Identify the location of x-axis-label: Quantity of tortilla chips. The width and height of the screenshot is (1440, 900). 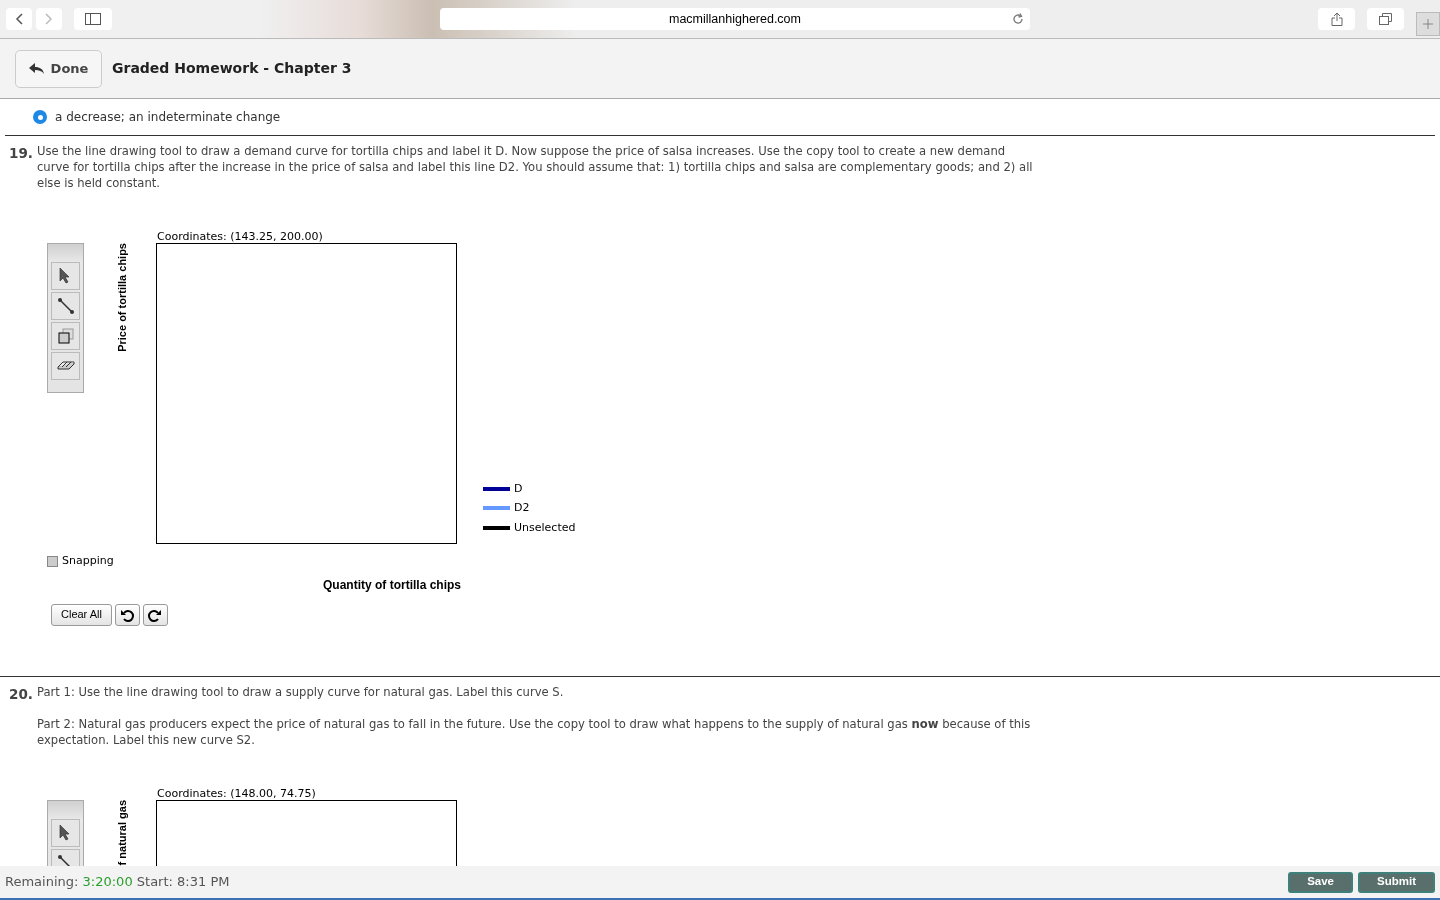
(392, 585).